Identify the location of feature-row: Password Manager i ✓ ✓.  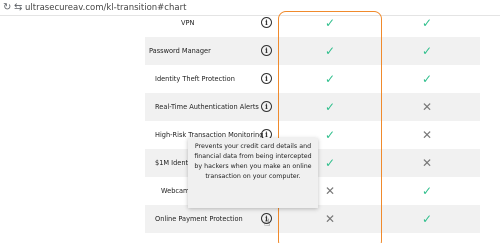
(312, 51).